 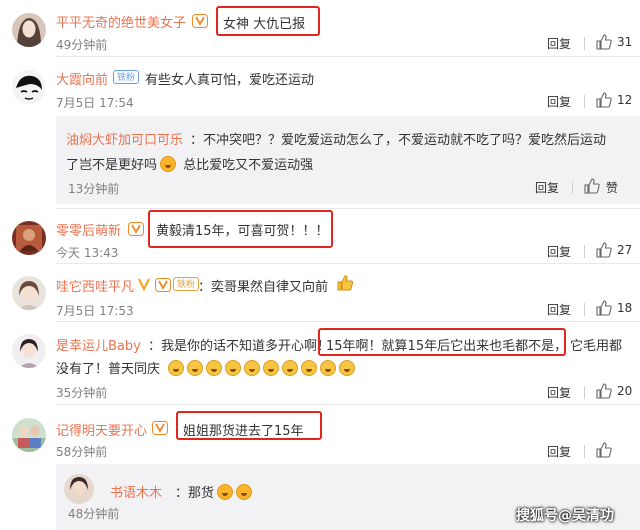 I want to click on reply-text-part: 了岂不是更好吗, so click(x=112, y=165).